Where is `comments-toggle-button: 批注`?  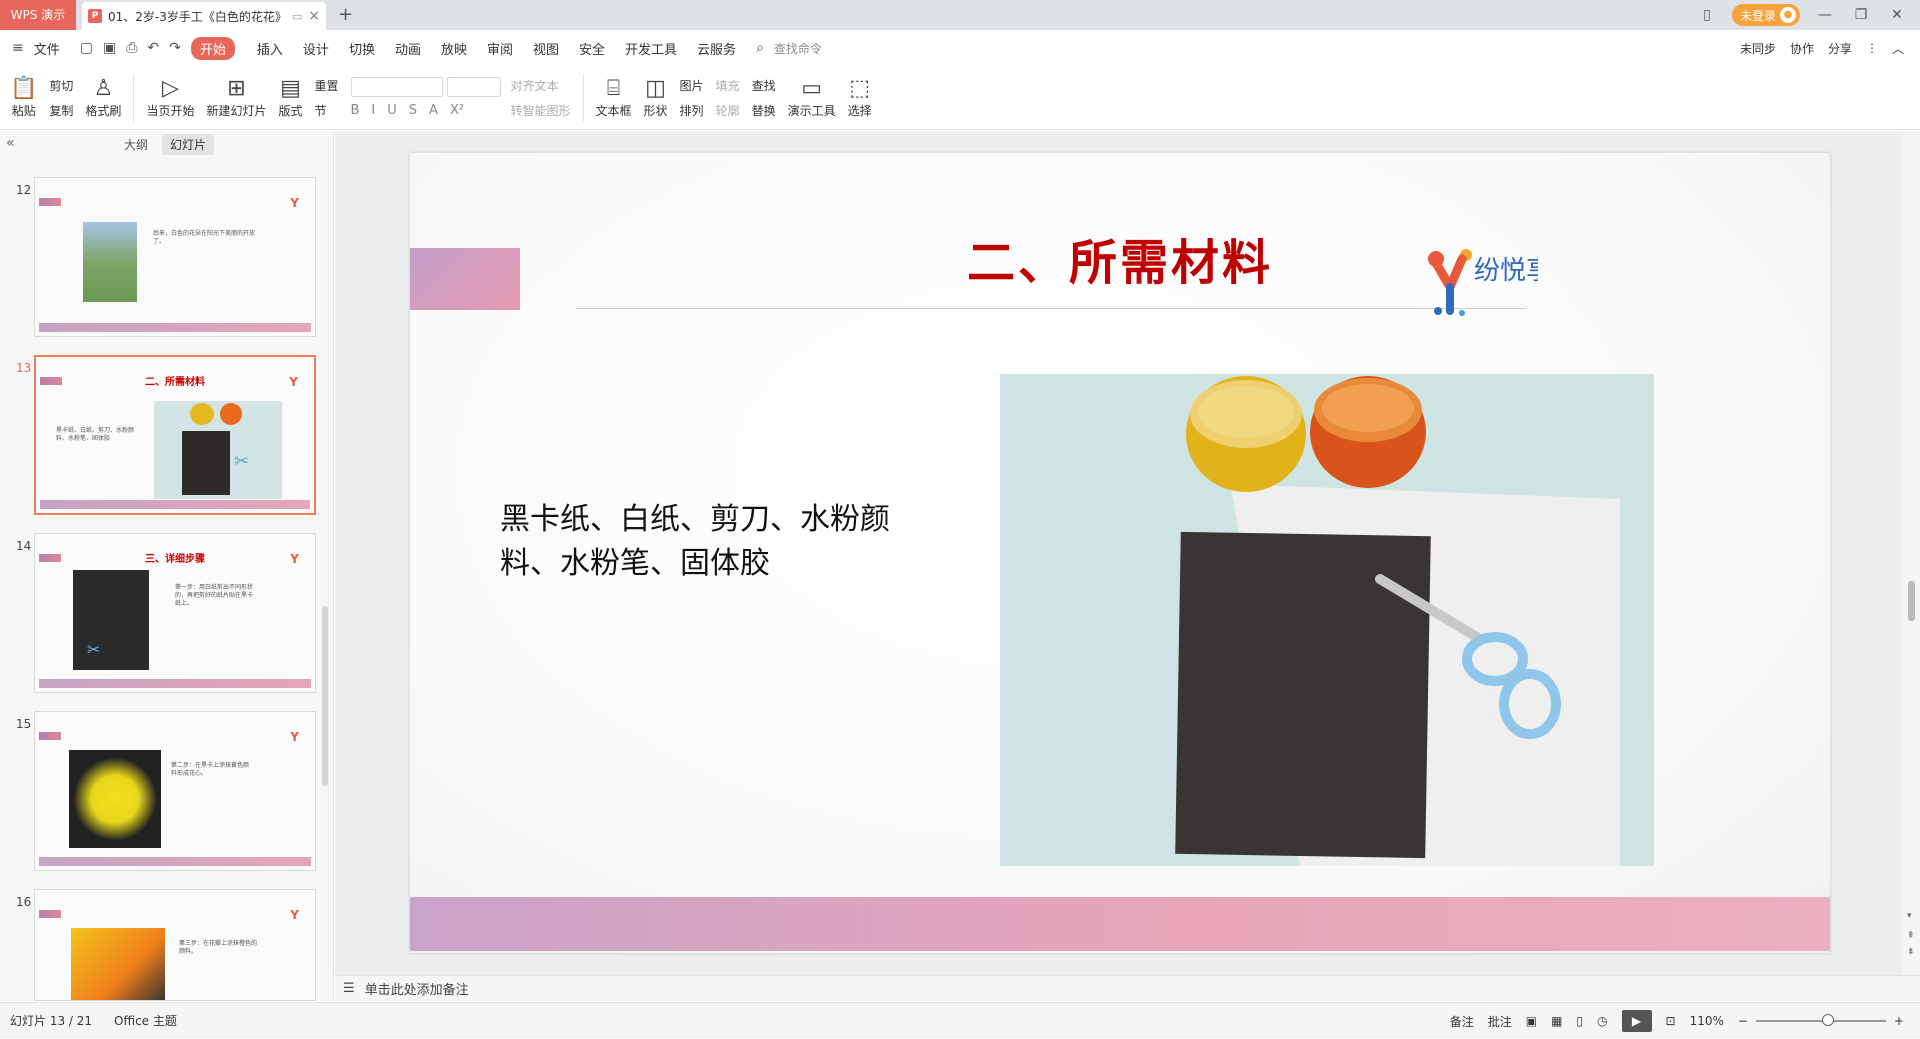 comments-toggle-button: 批注 is located at coordinates (1500, 1021).